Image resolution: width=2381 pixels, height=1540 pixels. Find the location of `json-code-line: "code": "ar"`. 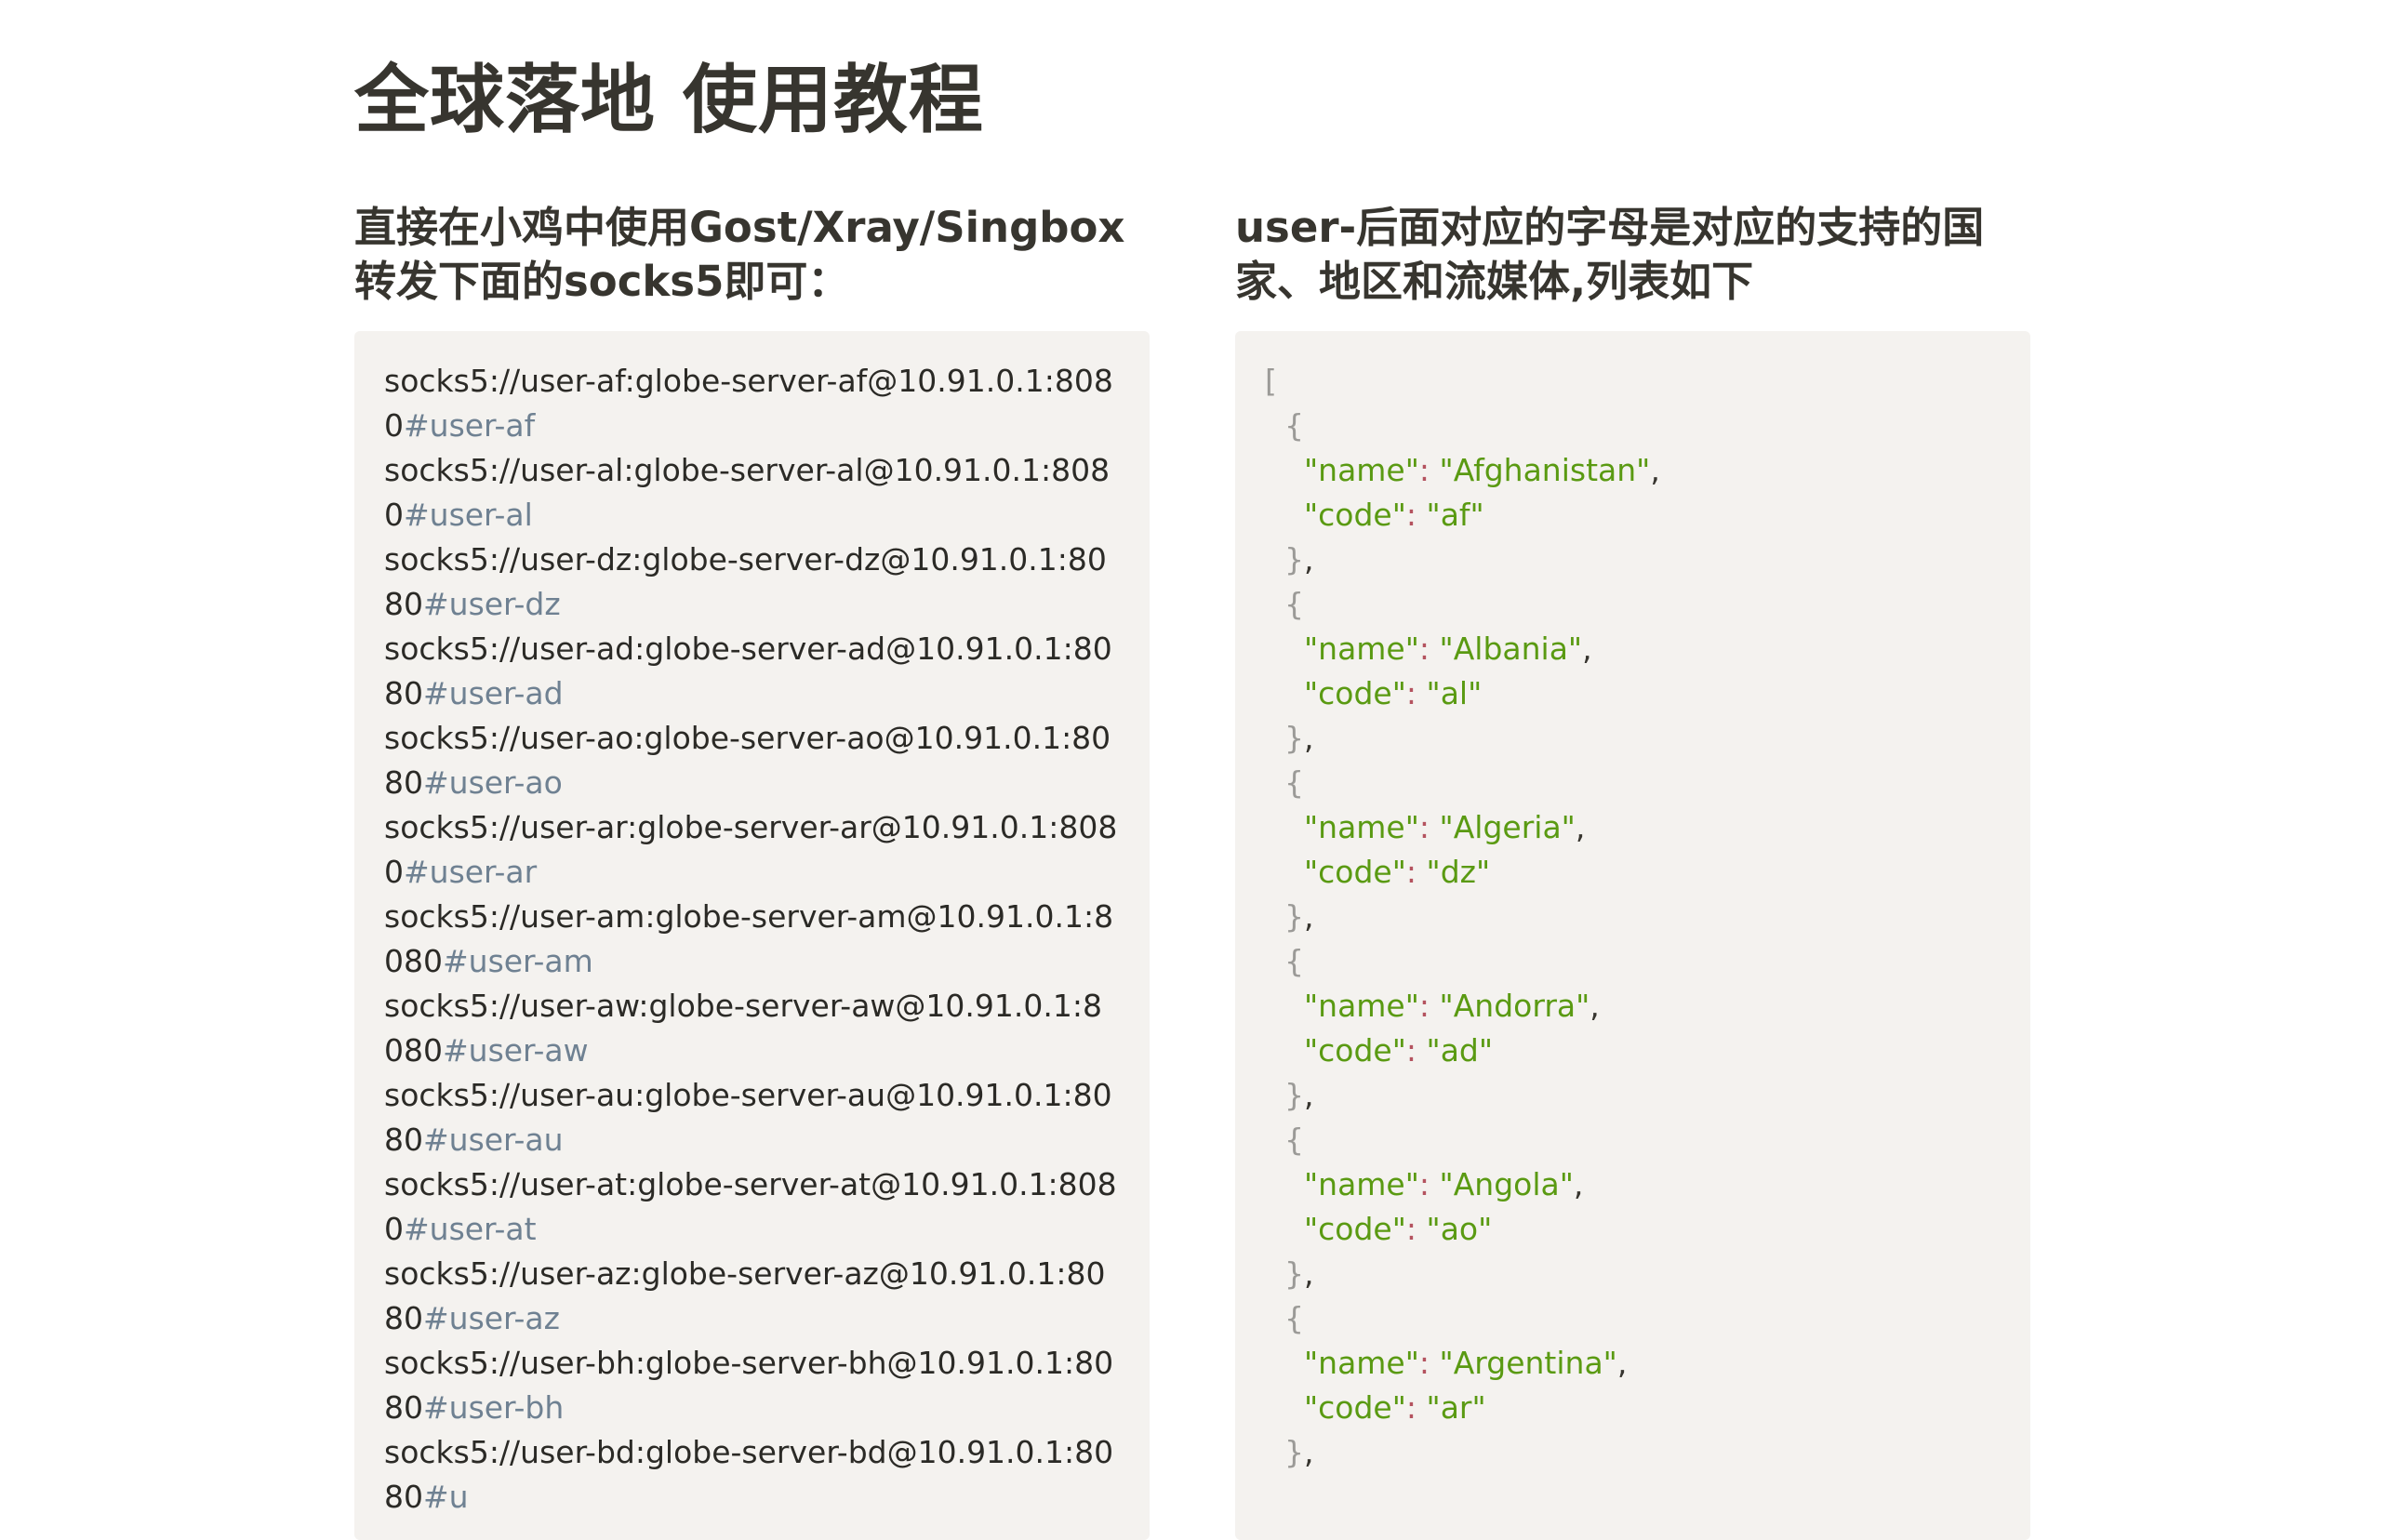

json-code-line: "code": "ar" is located at coordinates (1633, 1408).